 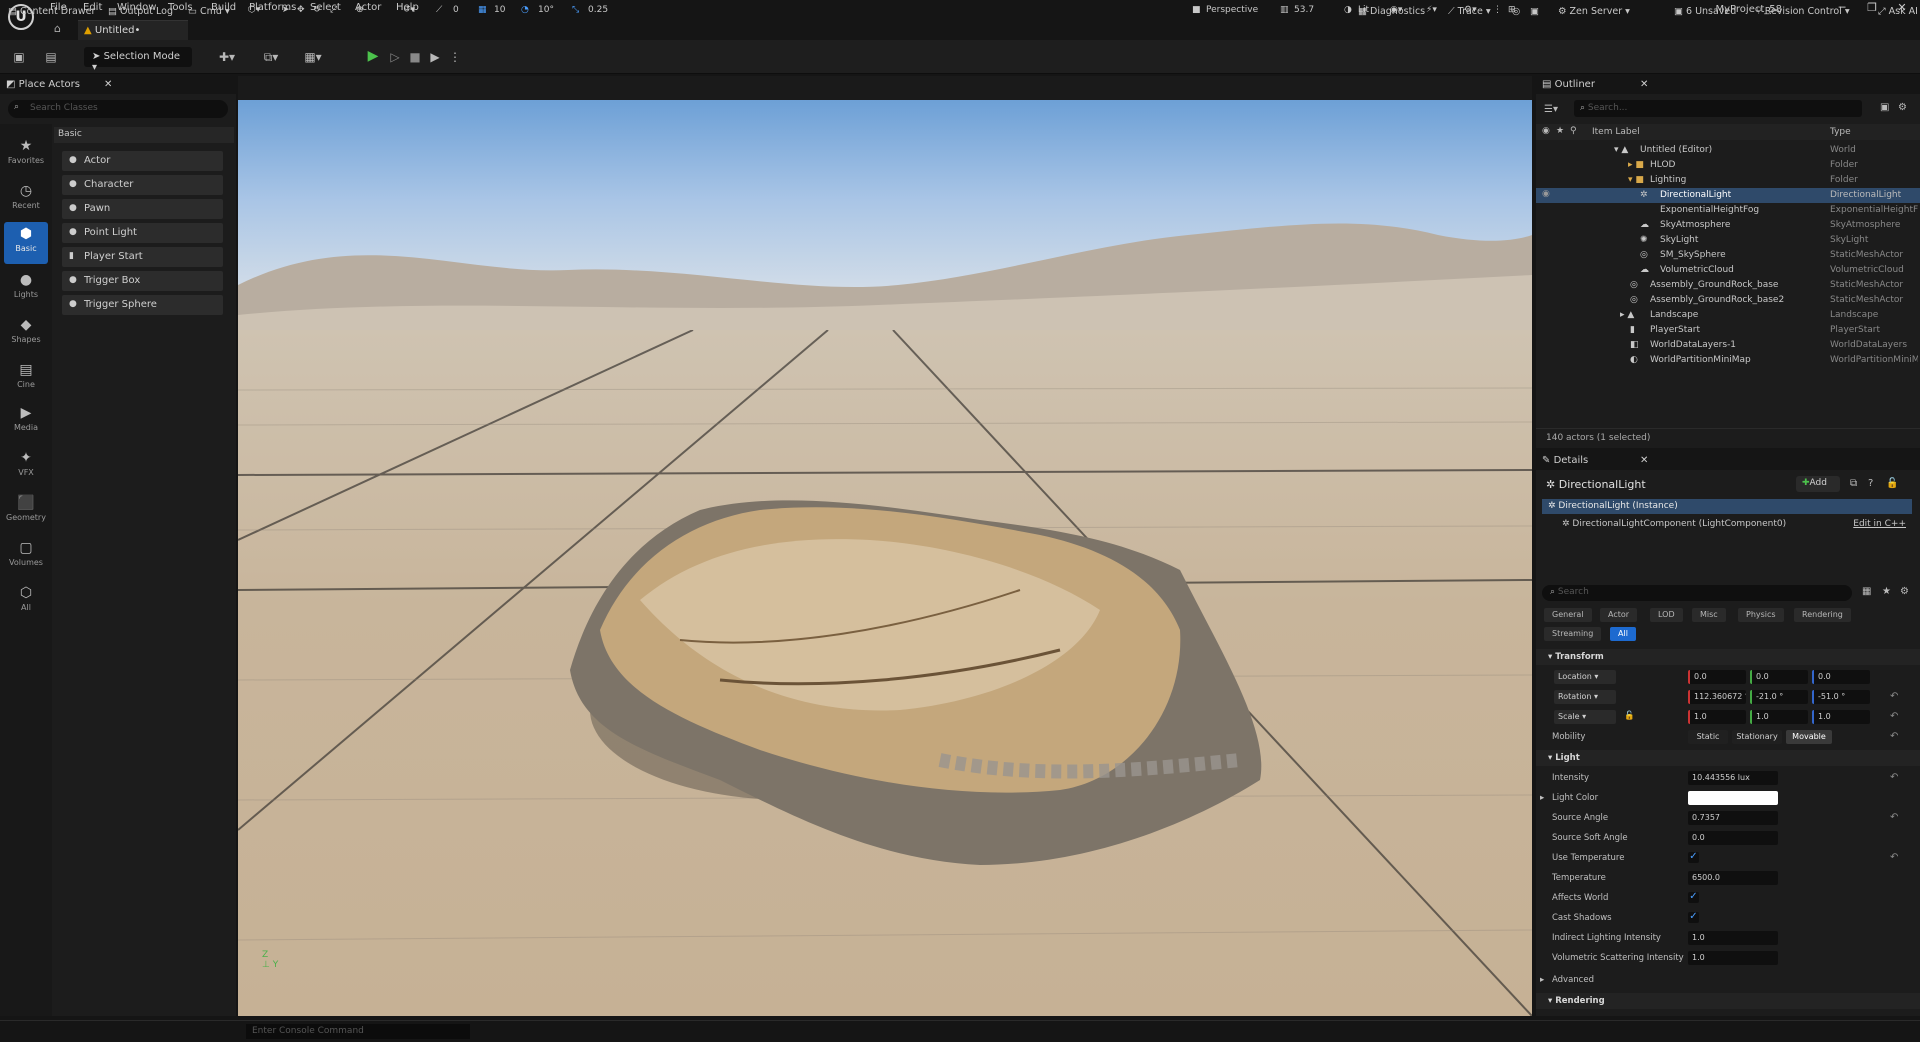 What do you see at coordinates (499, 10) in the screenshot?
I see `grid-size: 10` at bounding box center [499, 10].